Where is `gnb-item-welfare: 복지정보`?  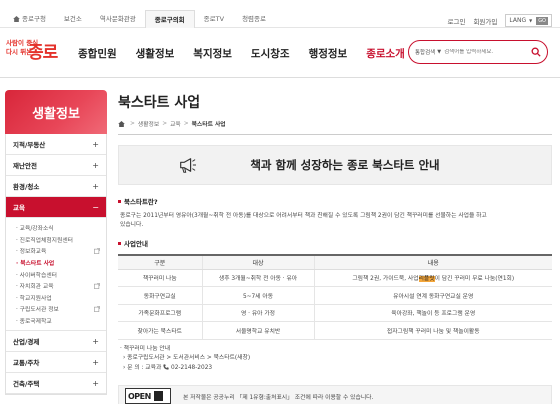
gnb-item-welfare: 복지정보 is located at coordinates (212, 53).